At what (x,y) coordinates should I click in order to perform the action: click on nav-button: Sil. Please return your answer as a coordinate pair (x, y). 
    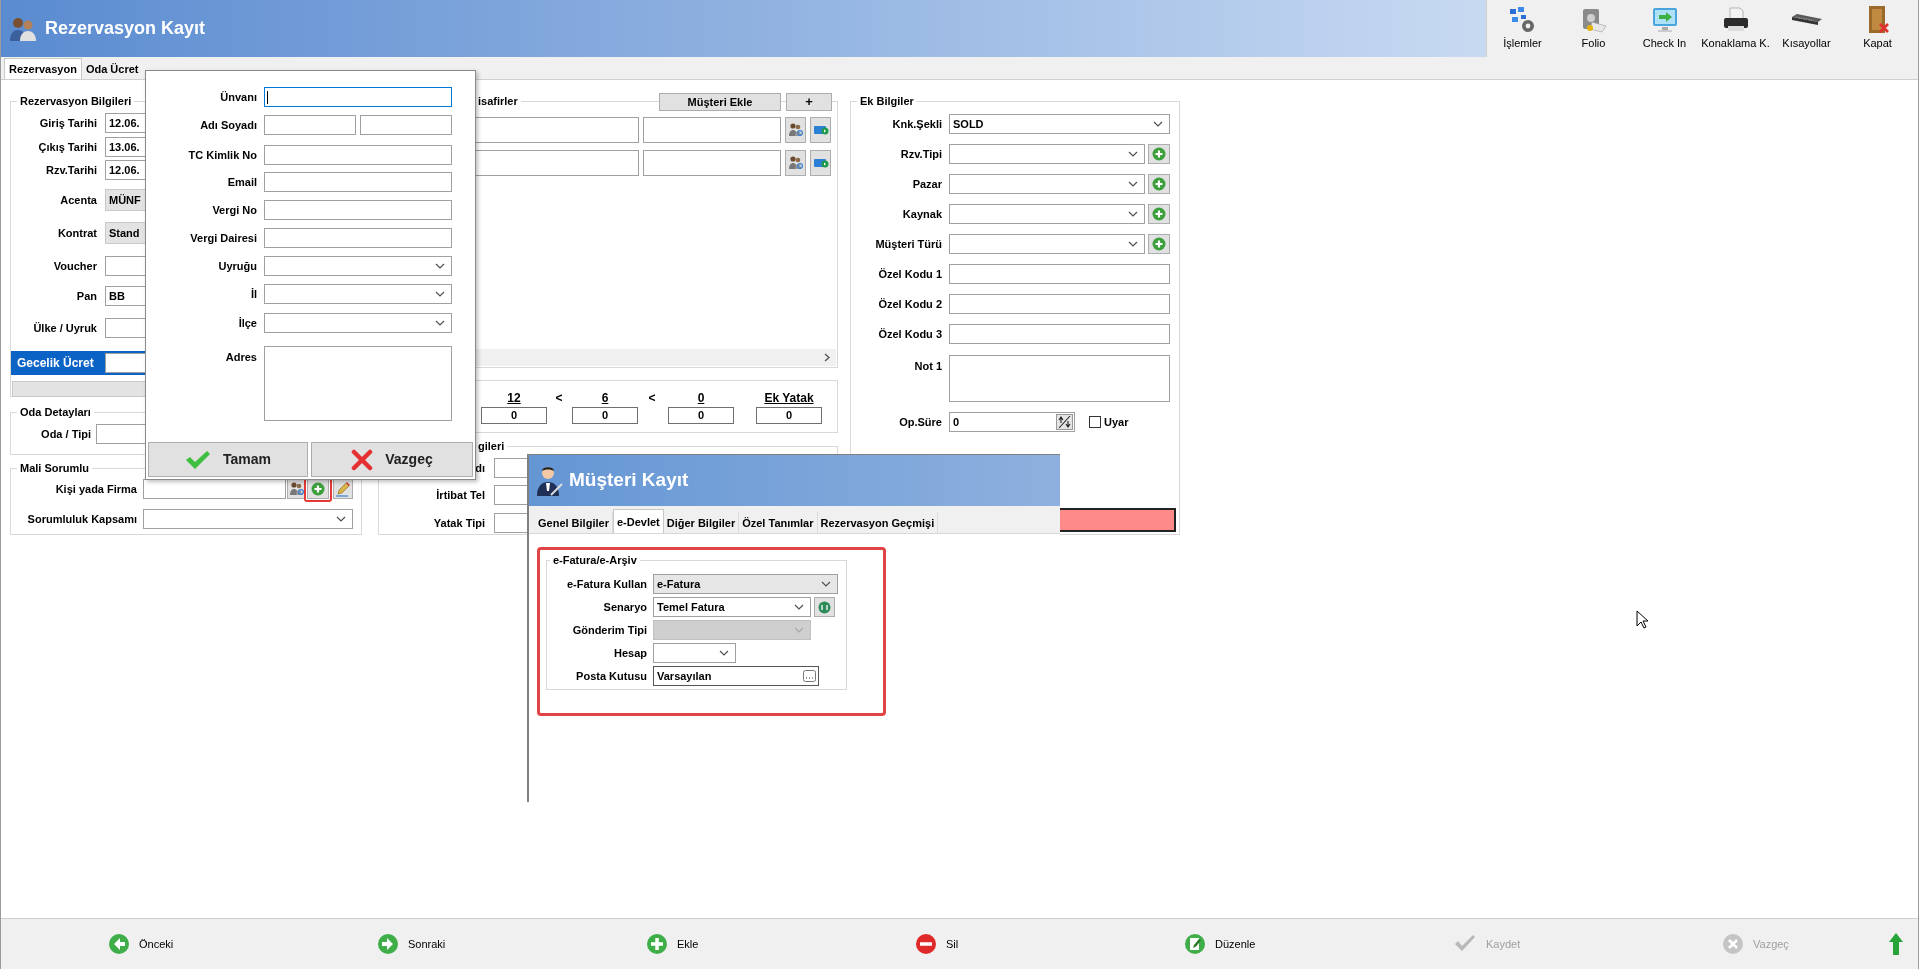
    Looking at the image, I should click on (937, 944).